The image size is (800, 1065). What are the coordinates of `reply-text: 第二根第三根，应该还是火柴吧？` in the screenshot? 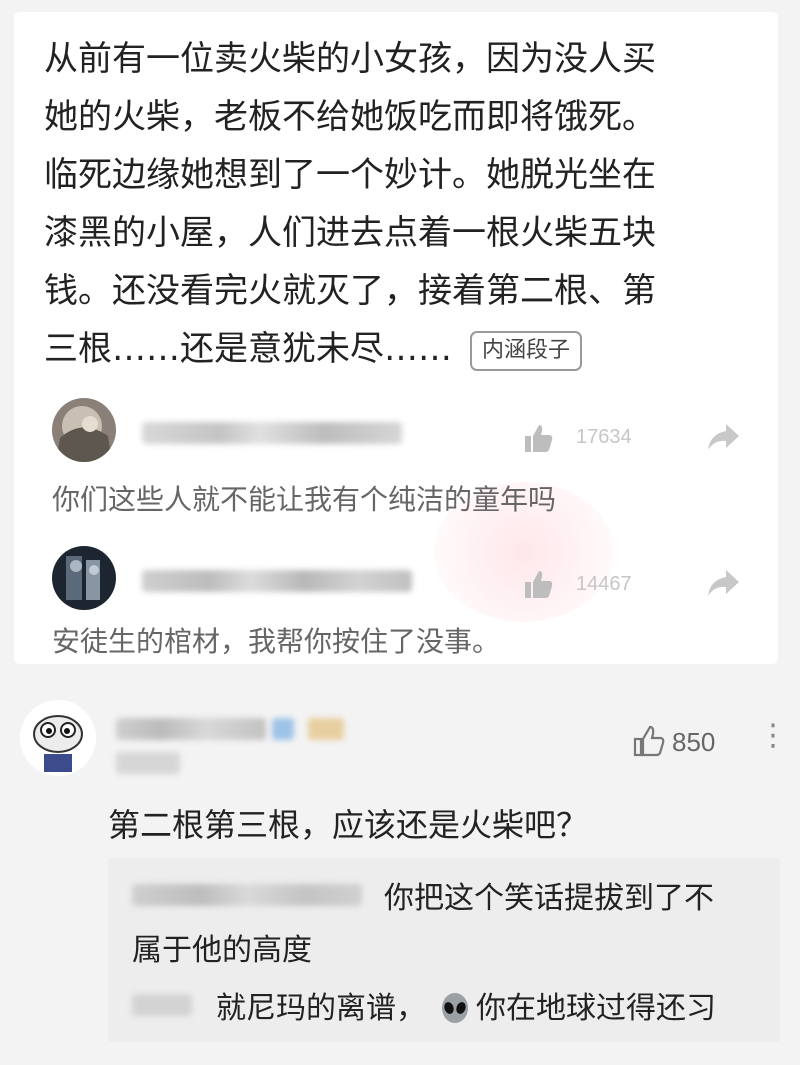 It's located at (348, 825).